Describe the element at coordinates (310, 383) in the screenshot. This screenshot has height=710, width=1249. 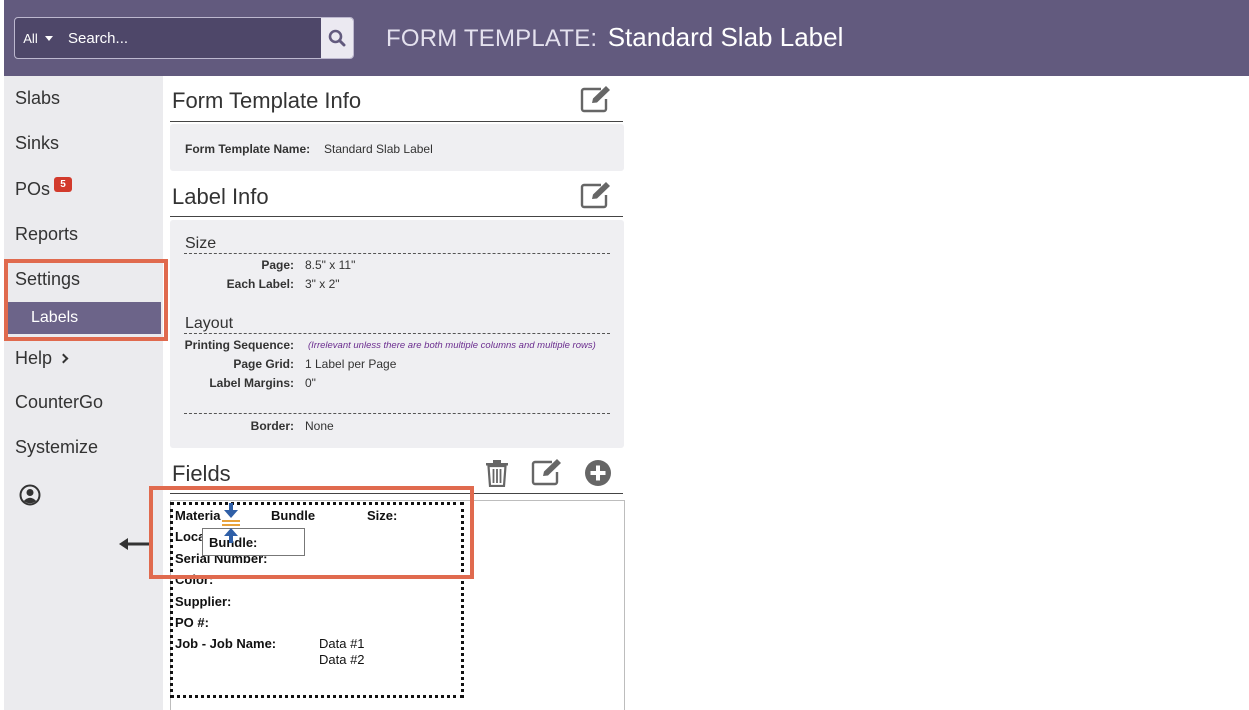
I see `label-margins-value: 0"` at that location.